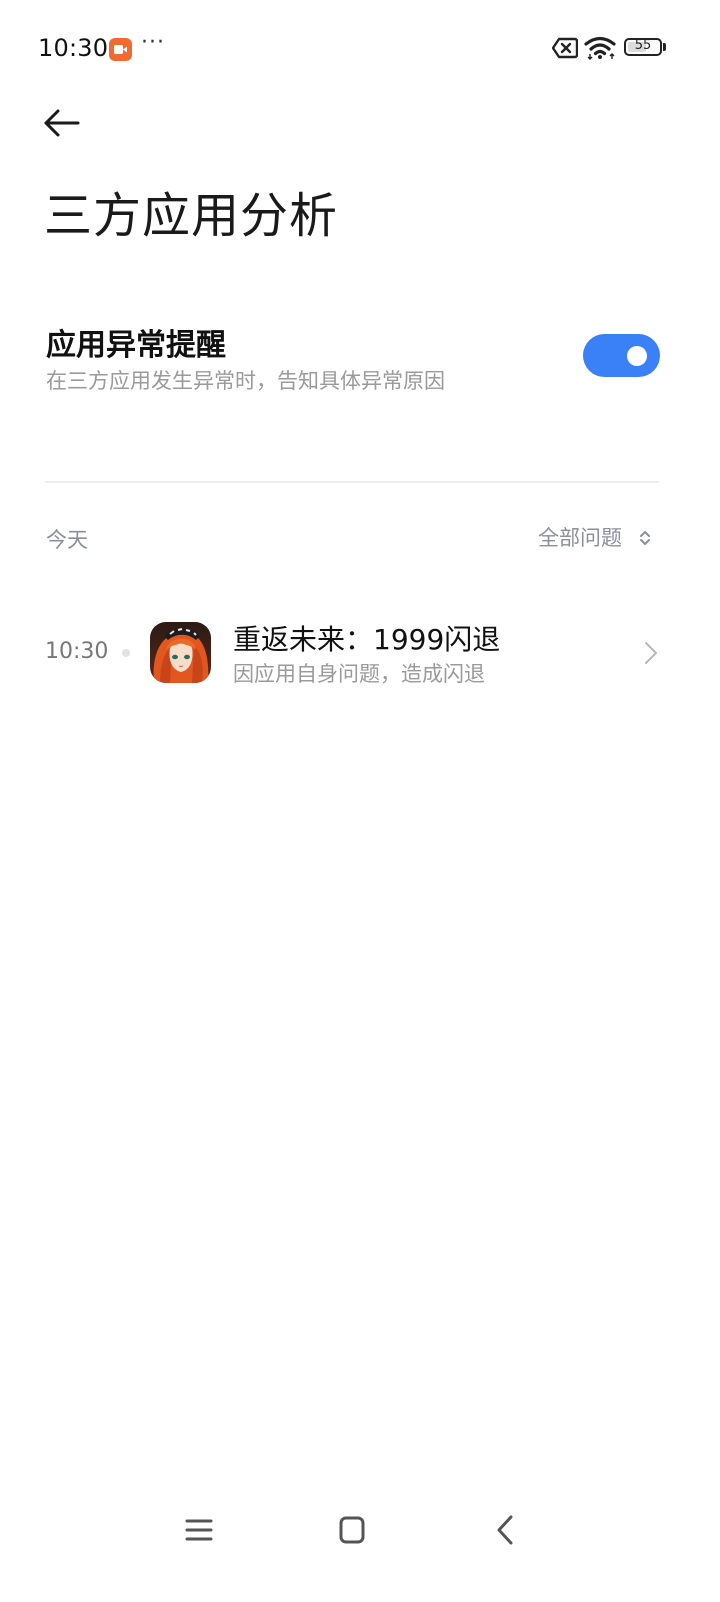 The height and width of the screenshot is (1602, 720). Describe the element at coordinates (359, 674) in the screenshot. I see `event-description: 因应用自身问题，造成闪退` at that location.